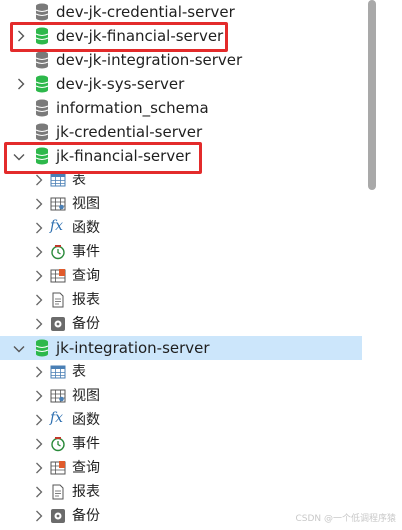 The height and width of the screenshot is (530, 402). I want to click on tree-item-label: 表, so click(79, 372).